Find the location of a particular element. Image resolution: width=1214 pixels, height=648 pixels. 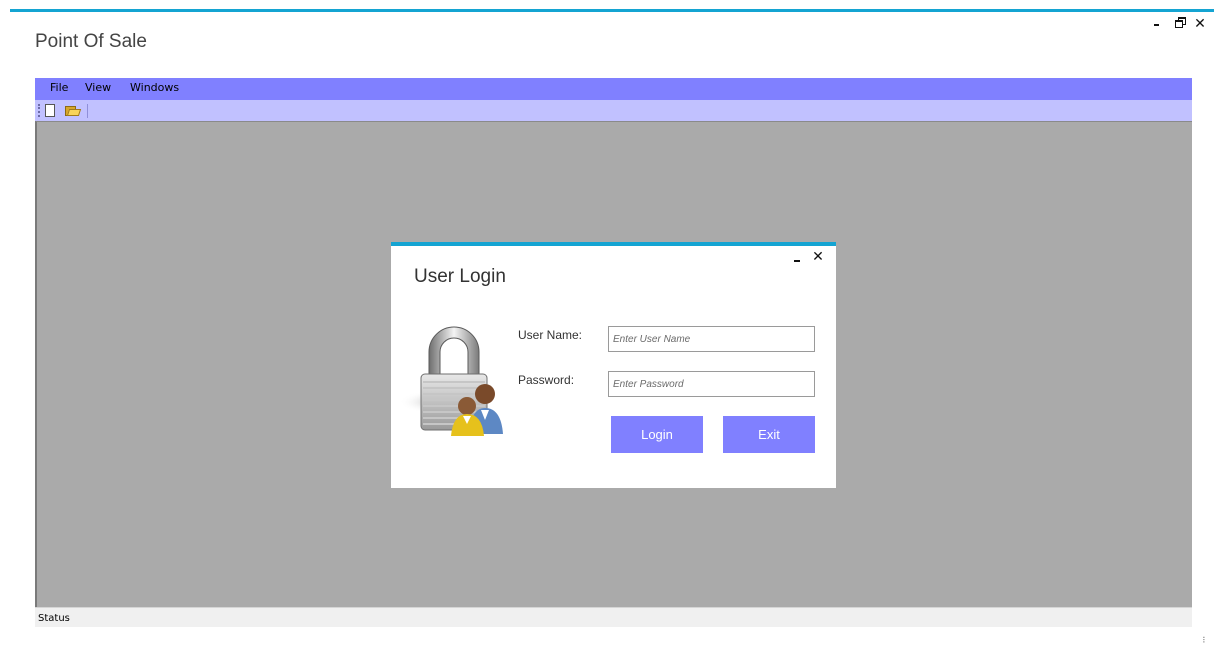

close-icon: ✕ is located at coordinates (1200, 23).